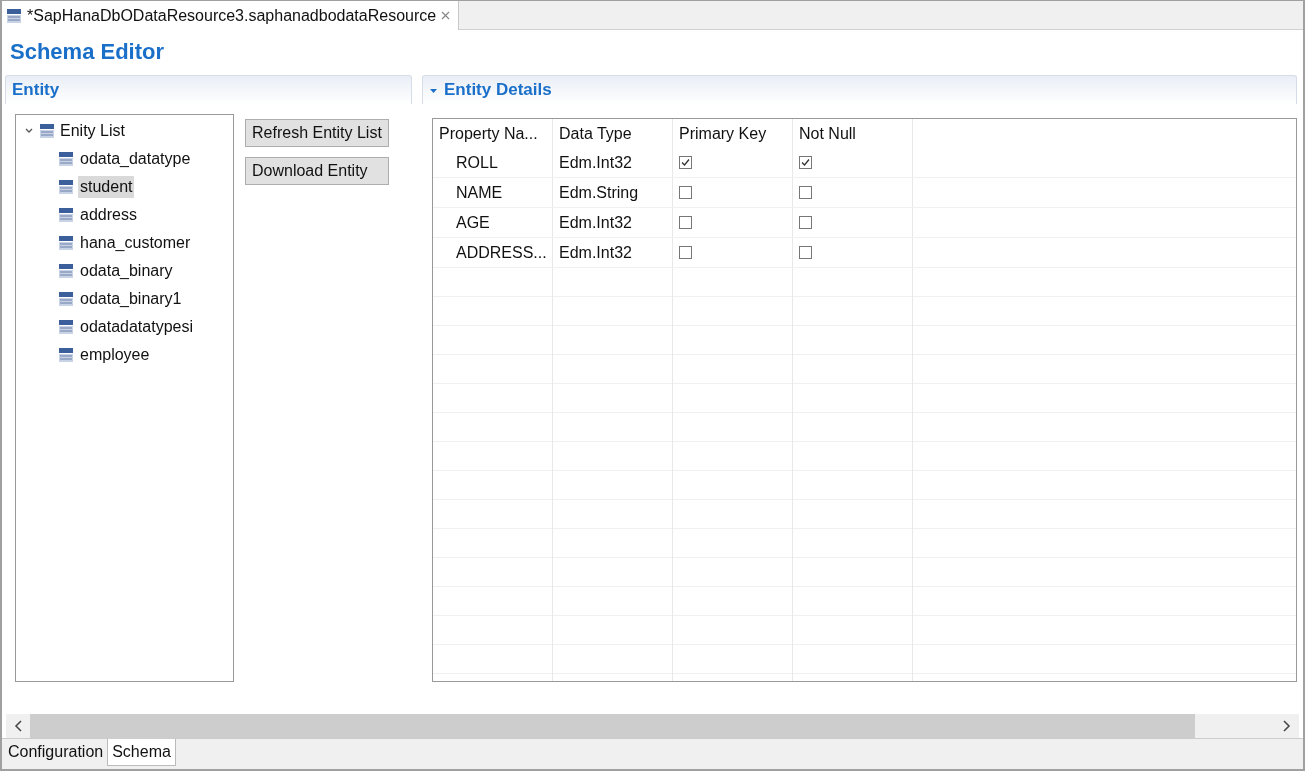 This screenshot has height=771, width=1305. What do you see at coordinates (135, 159) in the screenshot?
I see `tree-item: odata_datatype` at bounding box center [135, 159].